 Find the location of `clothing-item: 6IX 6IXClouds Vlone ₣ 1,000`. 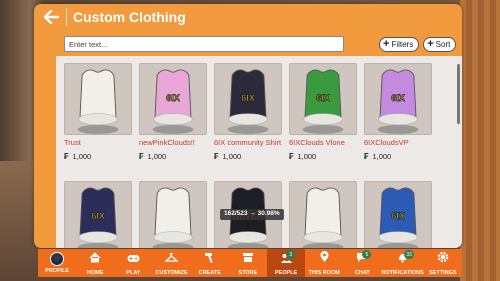

clothing-item: 6IX 6IXClouds Vlone ₣ 1,000 is located at coordinates (323, 112).